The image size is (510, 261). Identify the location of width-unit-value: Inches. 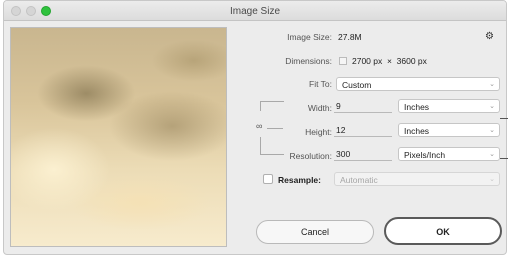
(417, 107).